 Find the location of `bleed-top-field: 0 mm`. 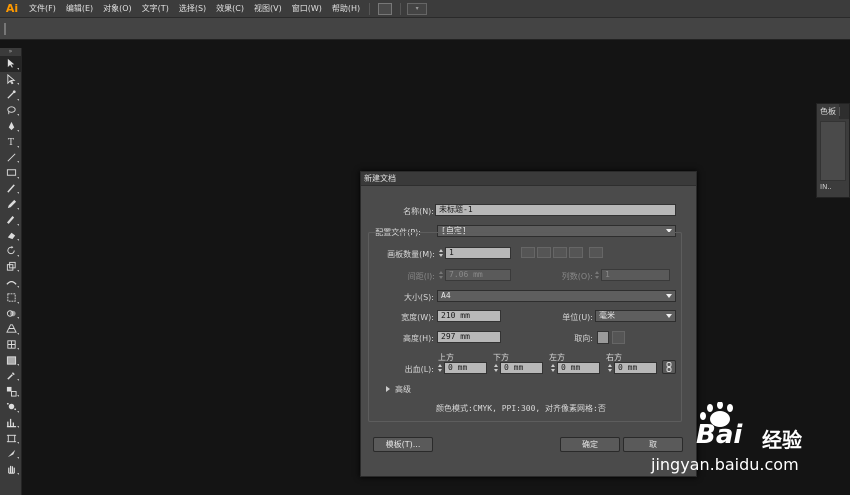

bleed-top-field: 0 mm is located at coordinates (465, 368).